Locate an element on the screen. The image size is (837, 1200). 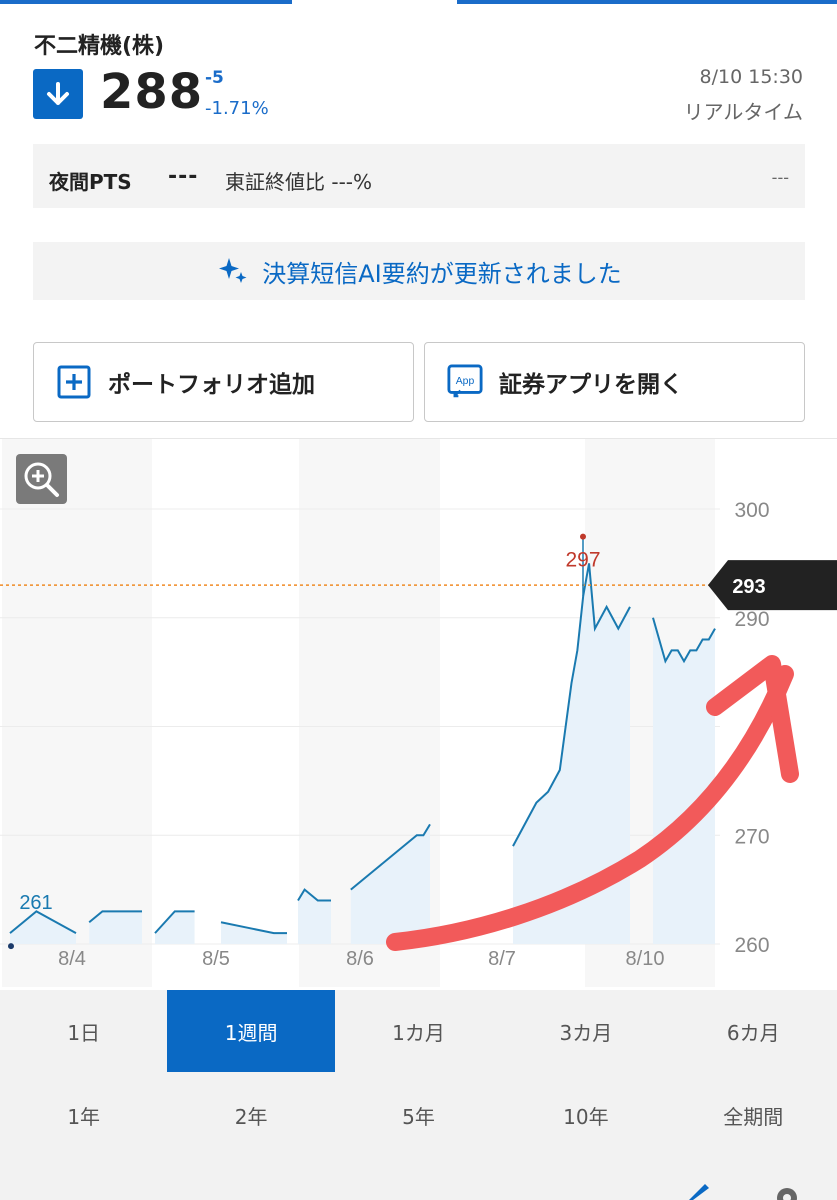
open-app-label: 証券アプリを開く is located at coordinates (591, 385).